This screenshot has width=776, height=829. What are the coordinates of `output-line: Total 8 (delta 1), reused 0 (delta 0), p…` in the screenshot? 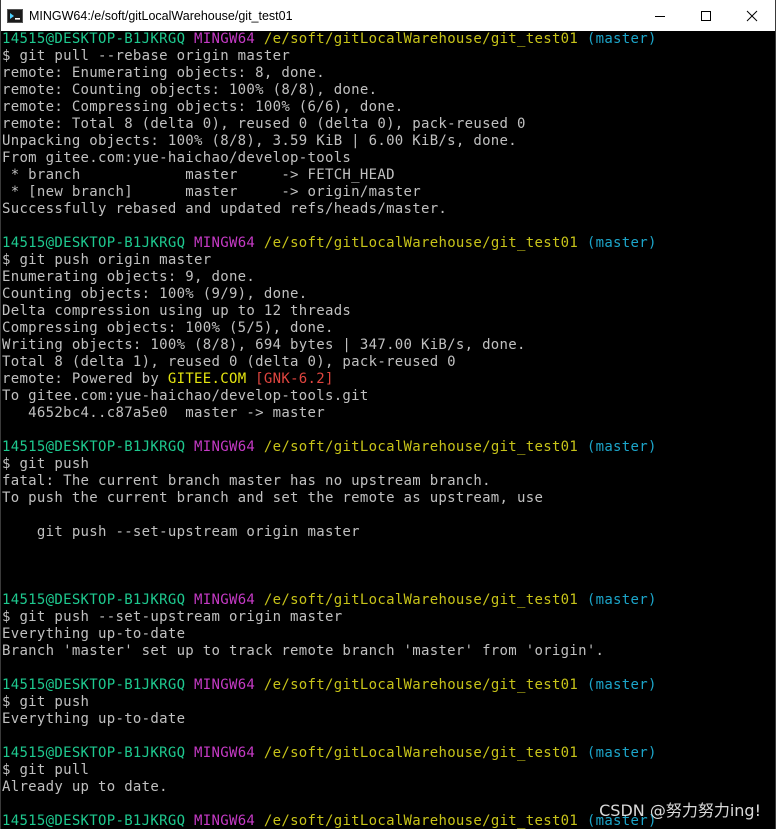 It's located at (229, 362).